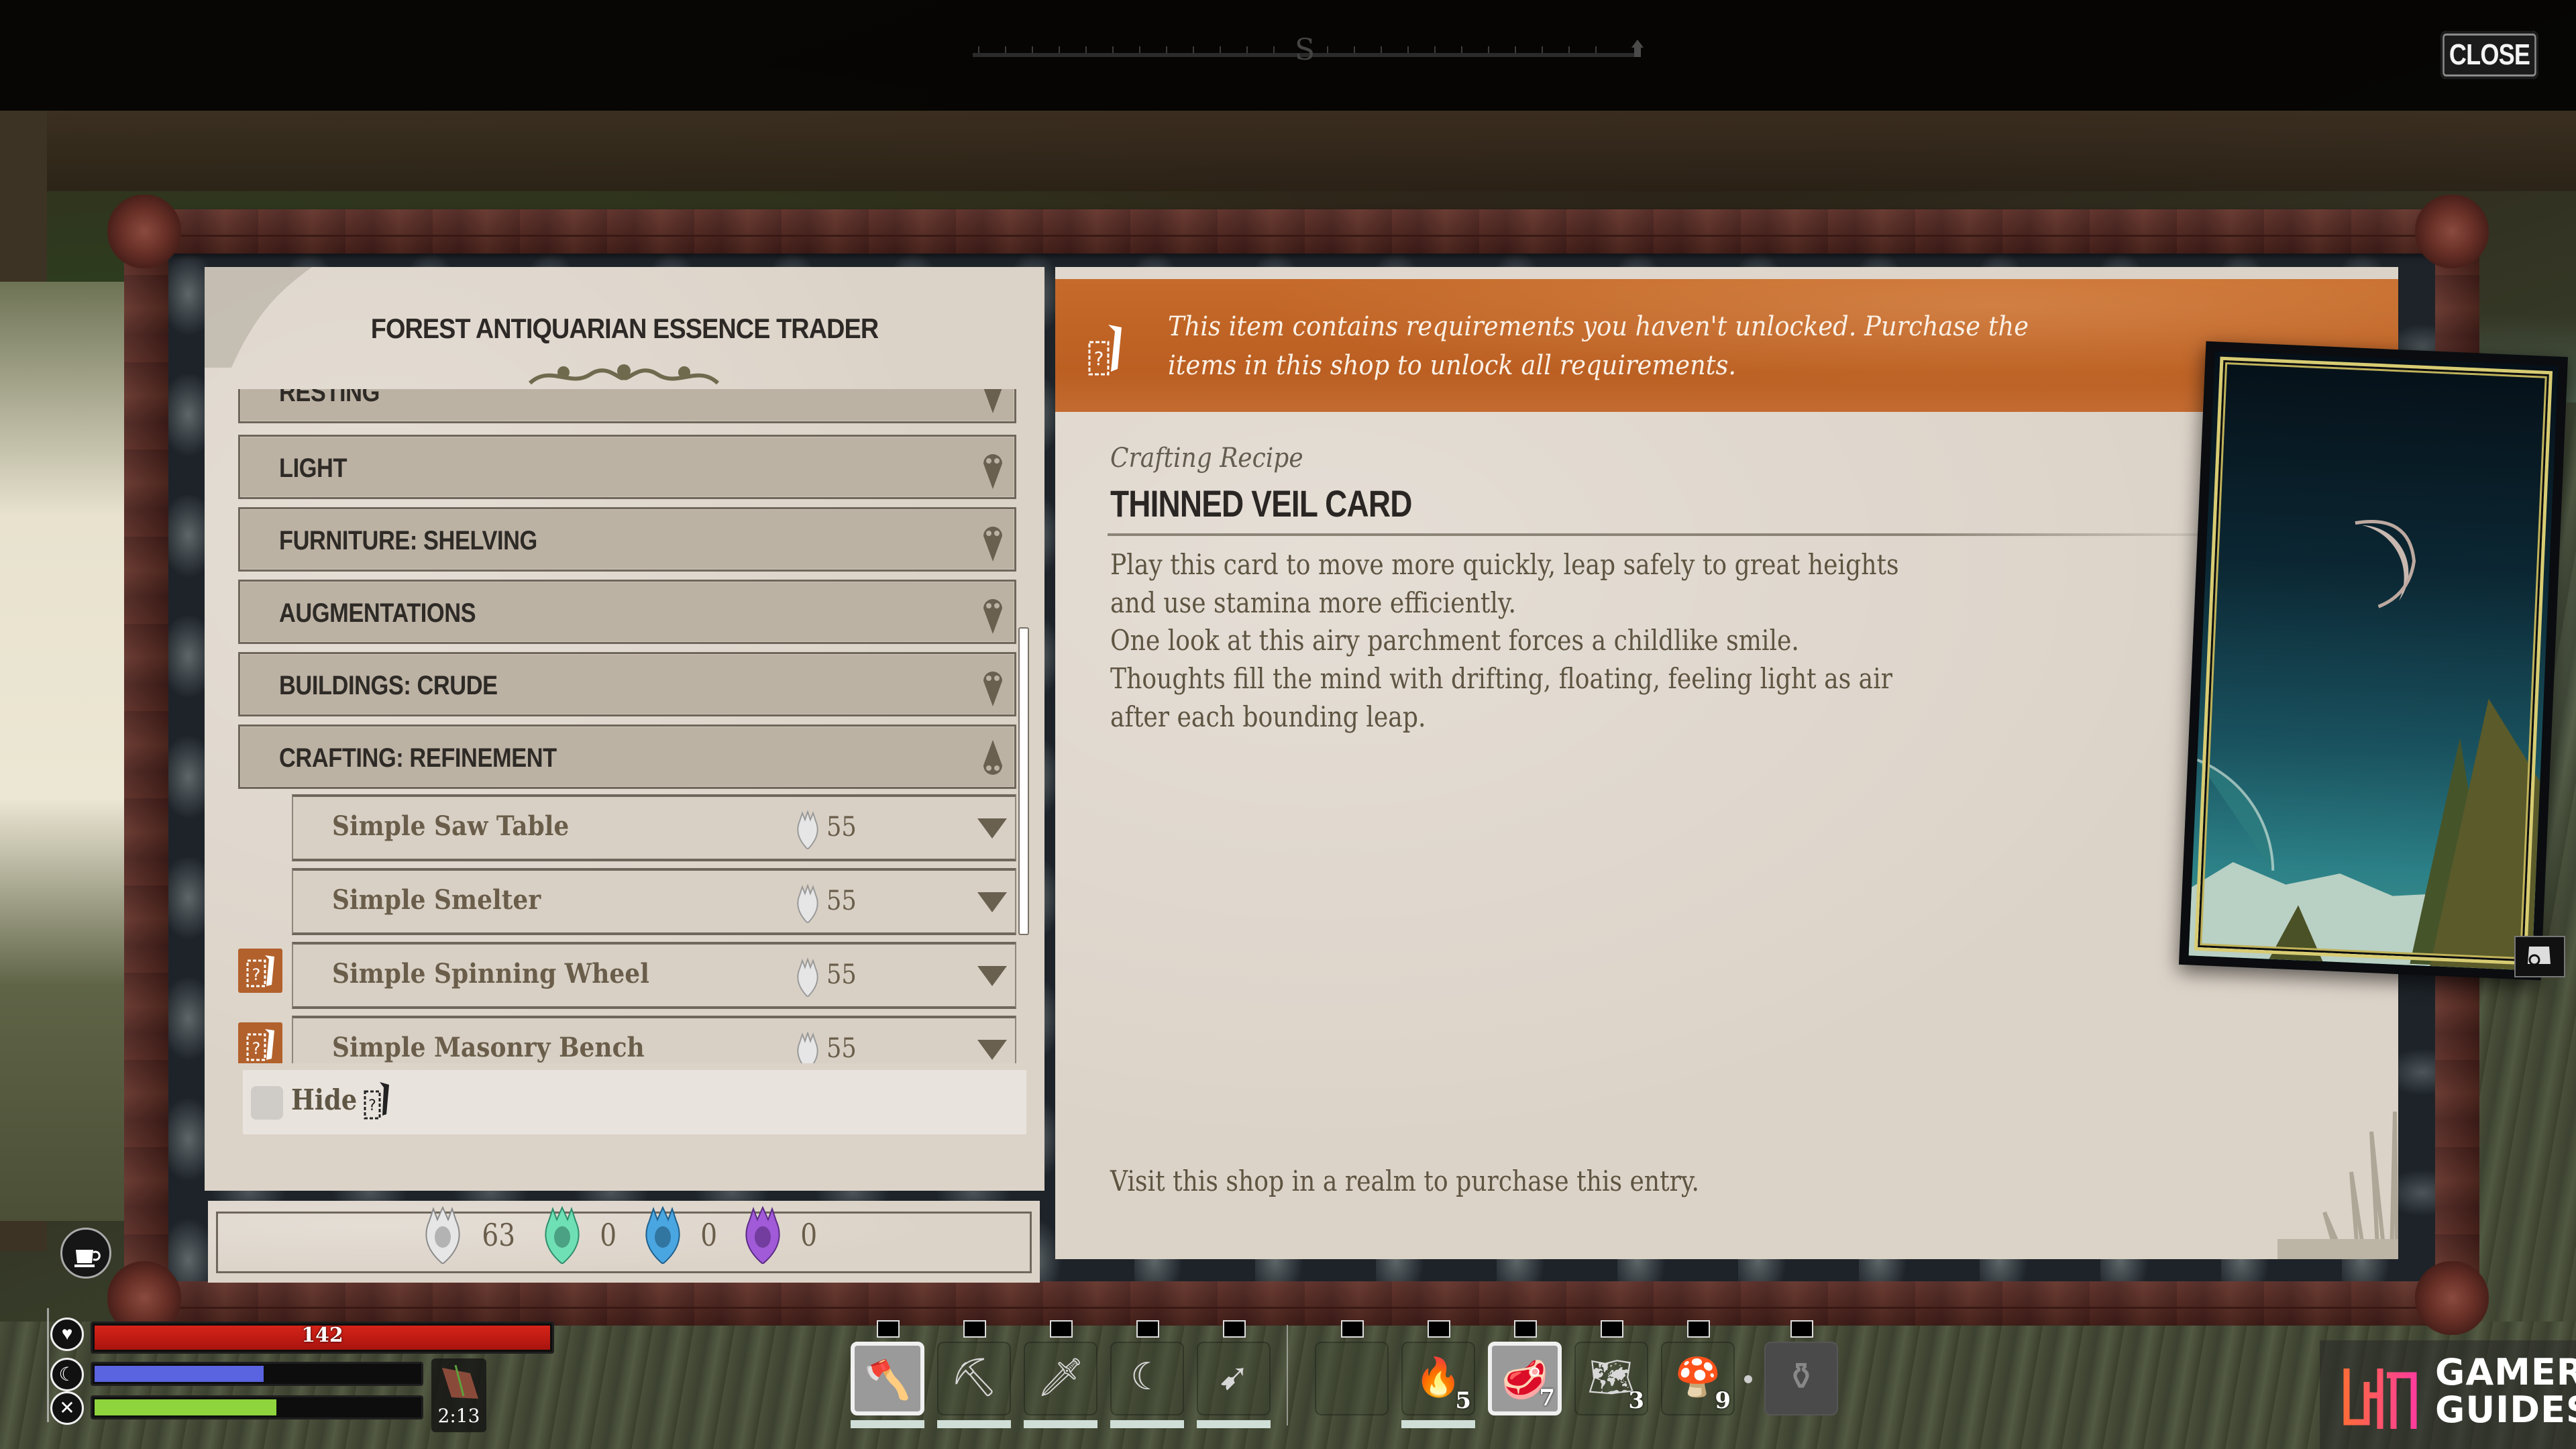 This screenshot has width=2576, height=1449. I want to click on hunger-bar, so click(257, 1407).